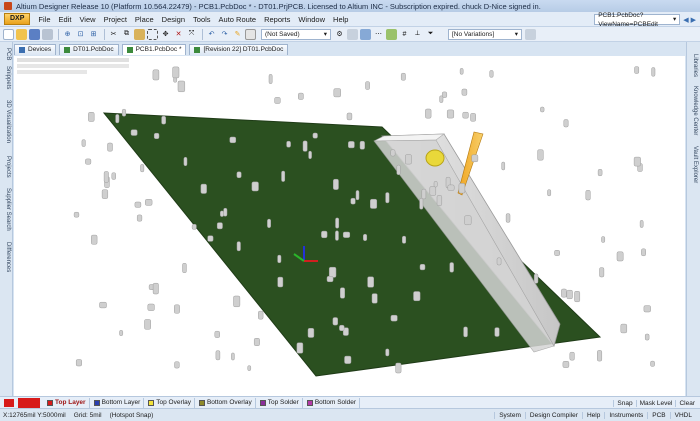  Describe the element at coordinates (80, 34) in the screenshot. I see `zoom-area-icon: ⊡` at that location.